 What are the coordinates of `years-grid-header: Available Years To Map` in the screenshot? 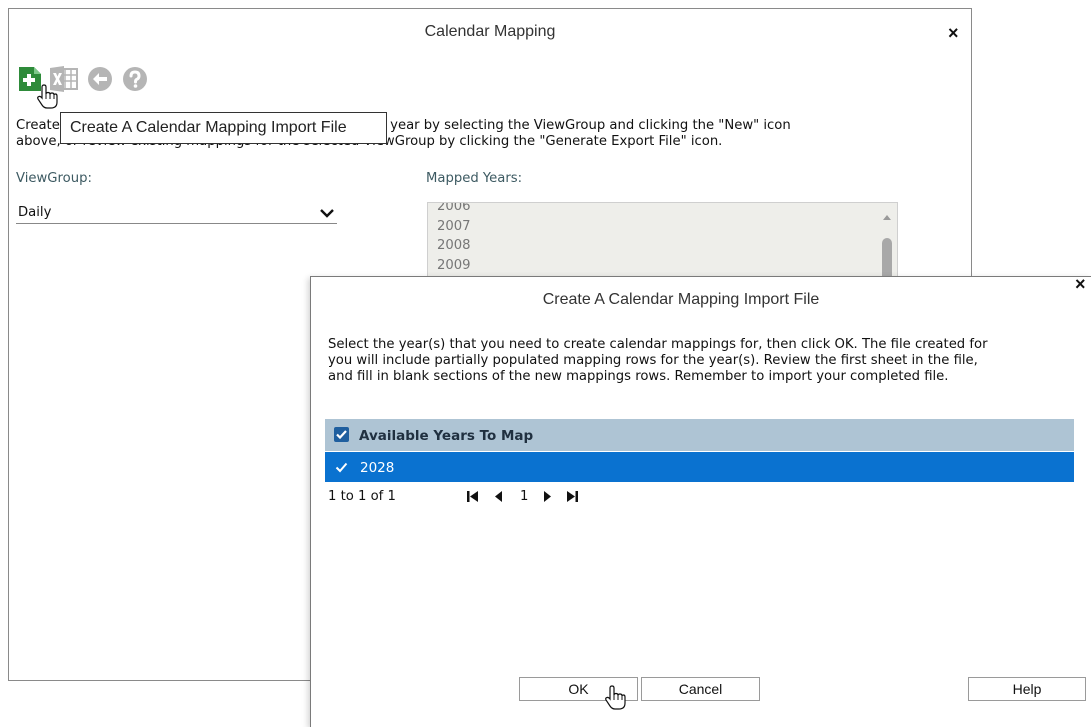 It's located at (699, 435).